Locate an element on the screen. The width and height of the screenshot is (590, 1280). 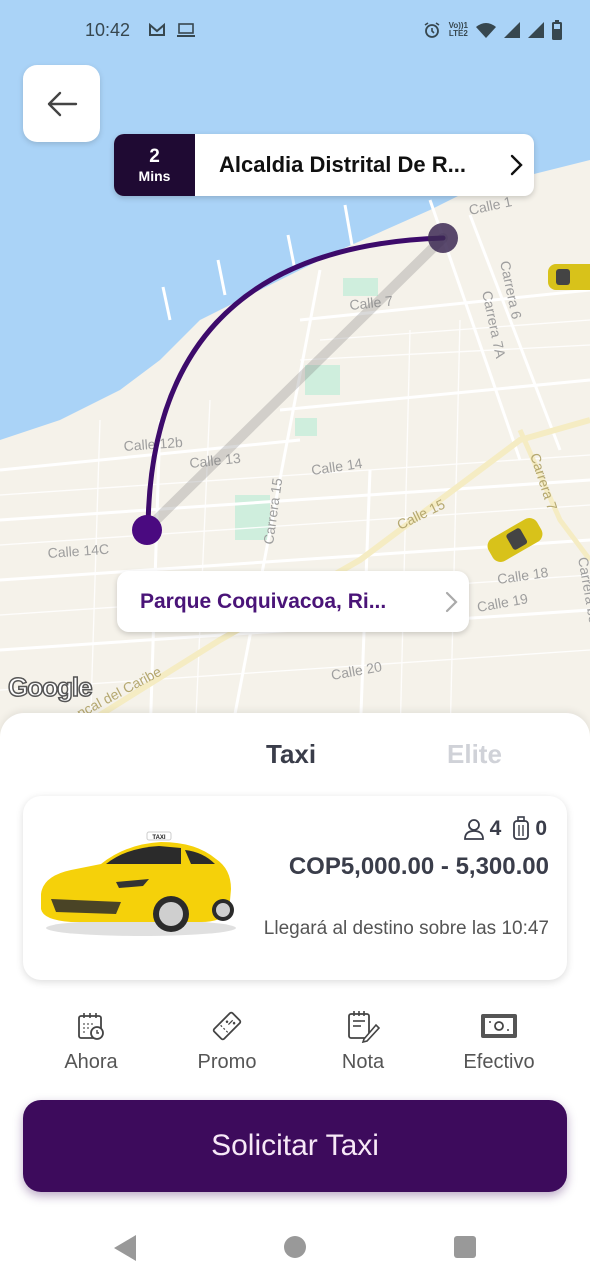
svg-text: Calle 15 is located at coordinates (420, 514).